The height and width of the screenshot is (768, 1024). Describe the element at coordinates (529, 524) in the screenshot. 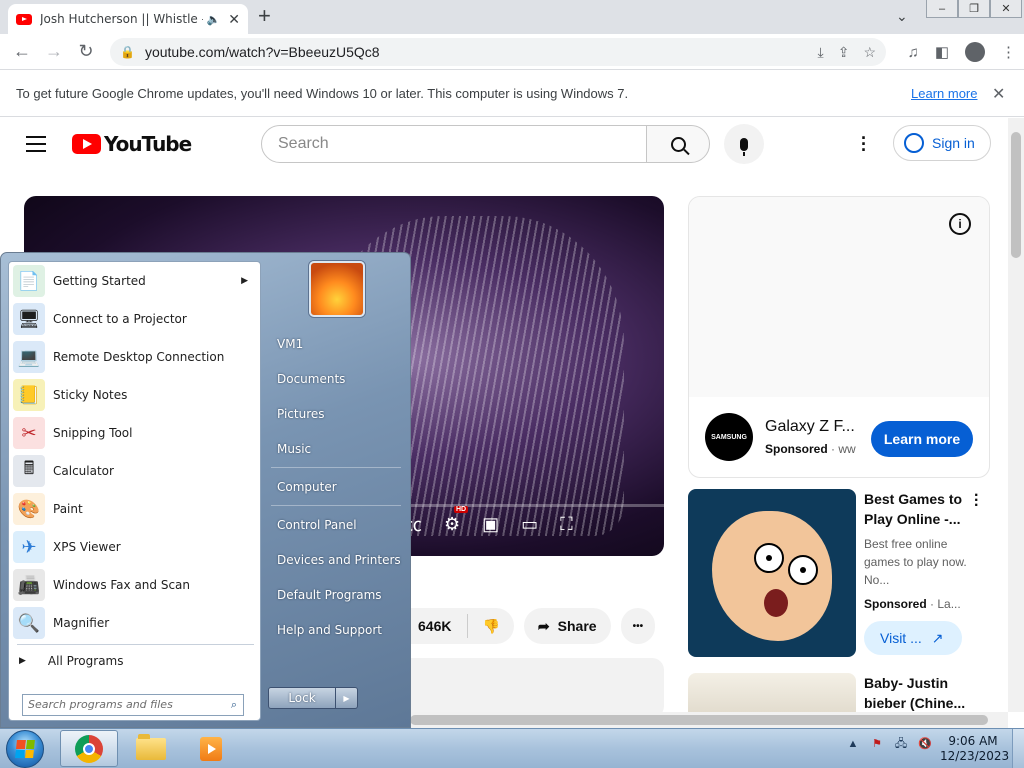

I see `theater-mode-icon: ▭` at that location.